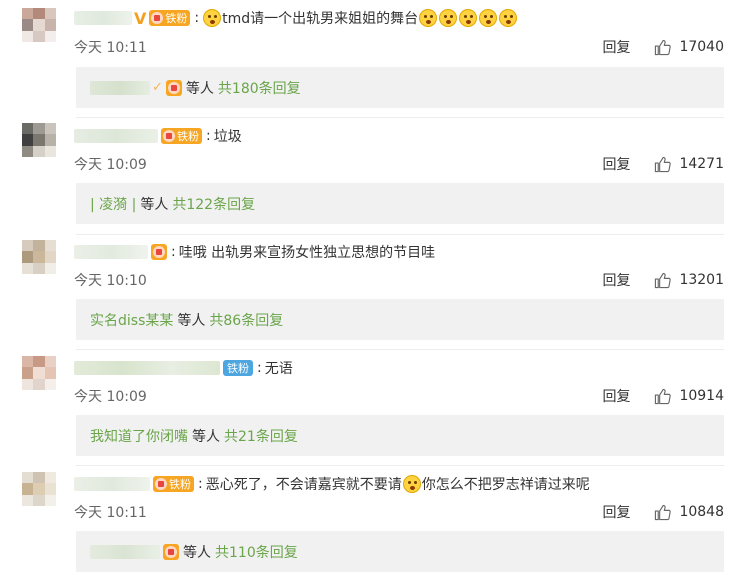 The width and height of the screenshot is (750, 580). I want to click on comment-actions: 回复 10914, so click(663, 396).